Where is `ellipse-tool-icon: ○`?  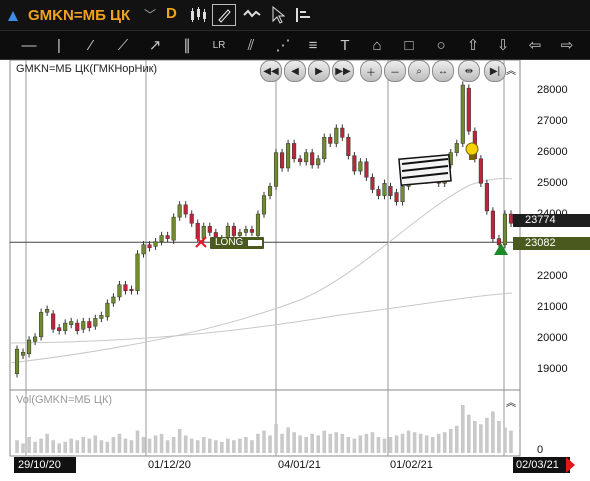
ellipse-tool-icon: ○ is located at coordinates (441, 45).